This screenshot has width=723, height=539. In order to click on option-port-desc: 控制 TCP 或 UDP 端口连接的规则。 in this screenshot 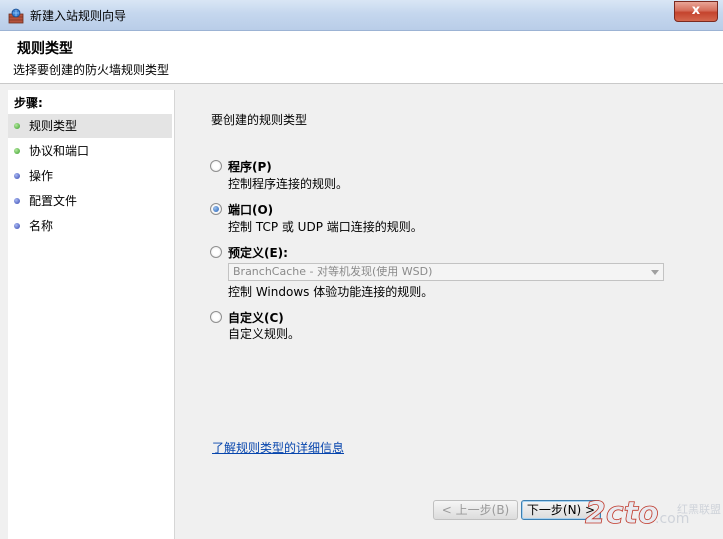, I will do `click(325, 227)`.